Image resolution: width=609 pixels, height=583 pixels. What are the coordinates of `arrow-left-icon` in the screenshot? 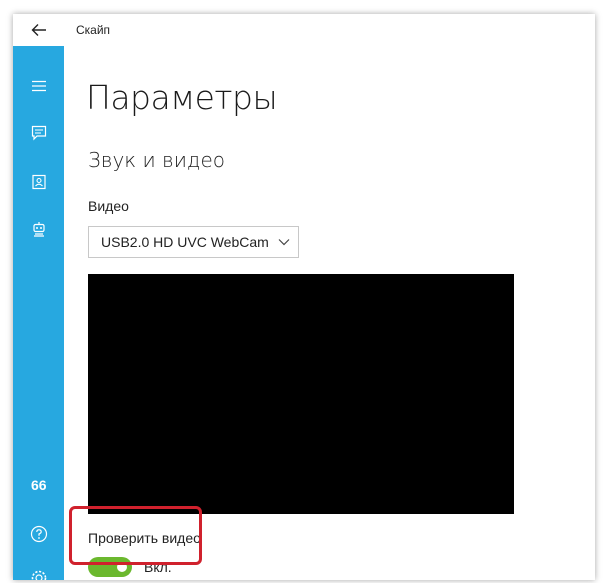 It's located at (39, 30).